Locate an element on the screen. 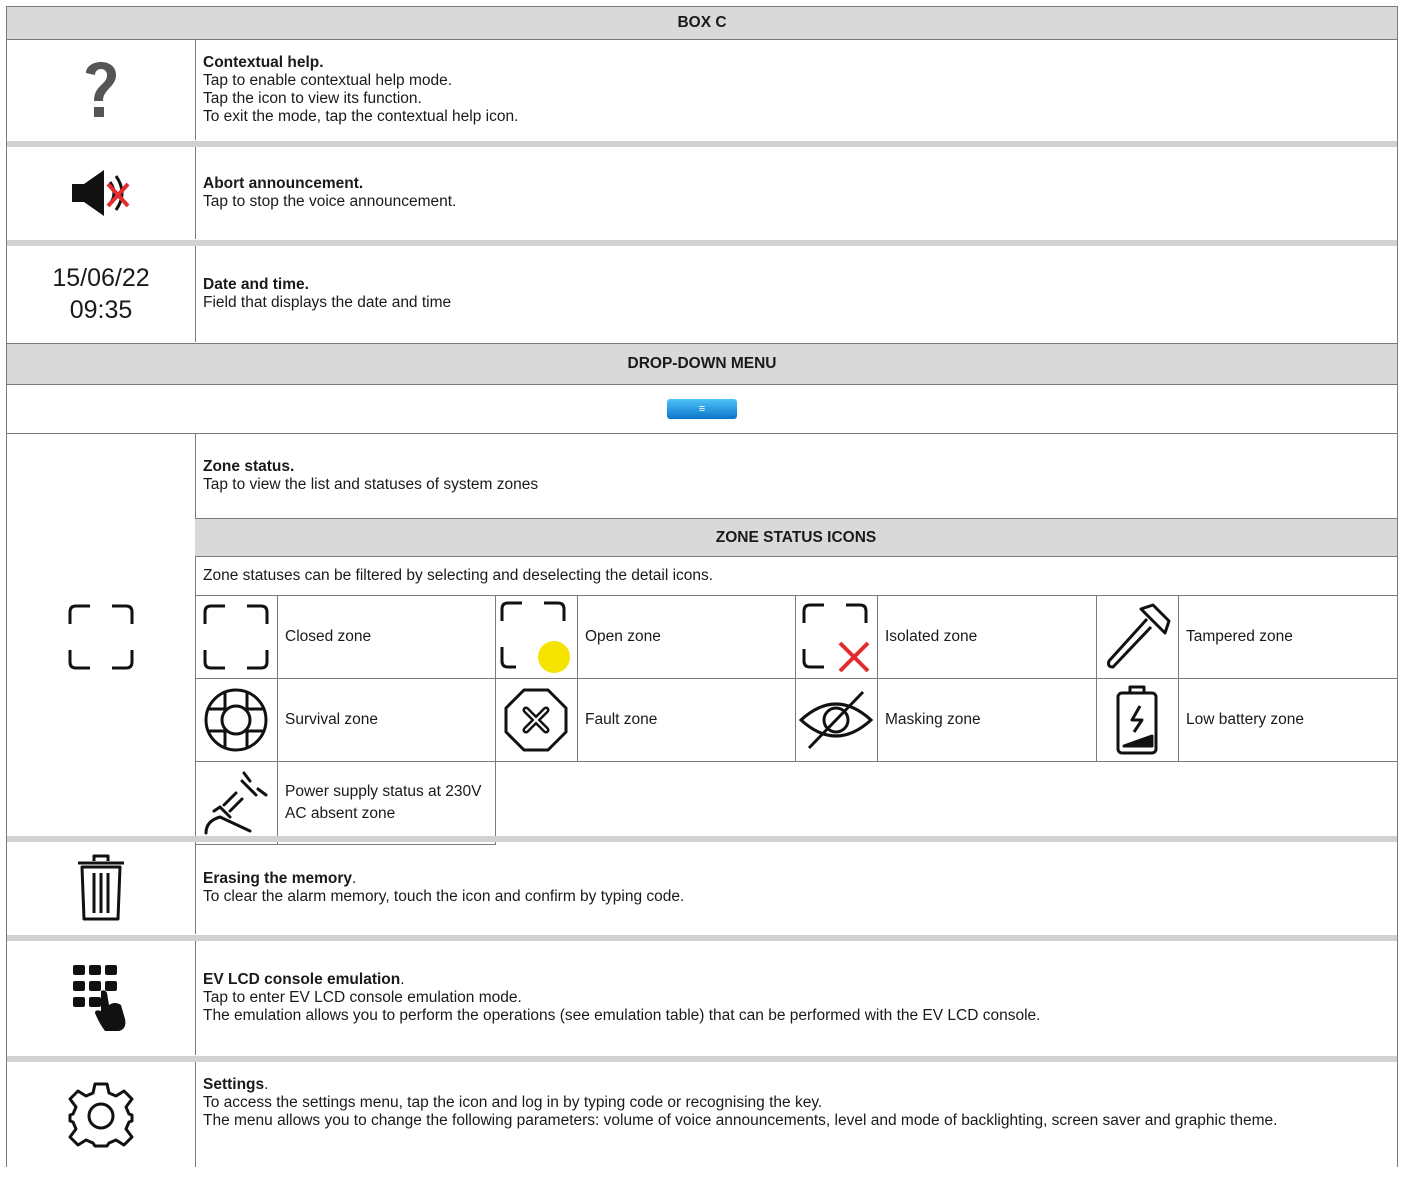 The height and width of the screenshot is (1181, 1402). zone-item-survival: Survival zone is located at coordinates (345, 720).